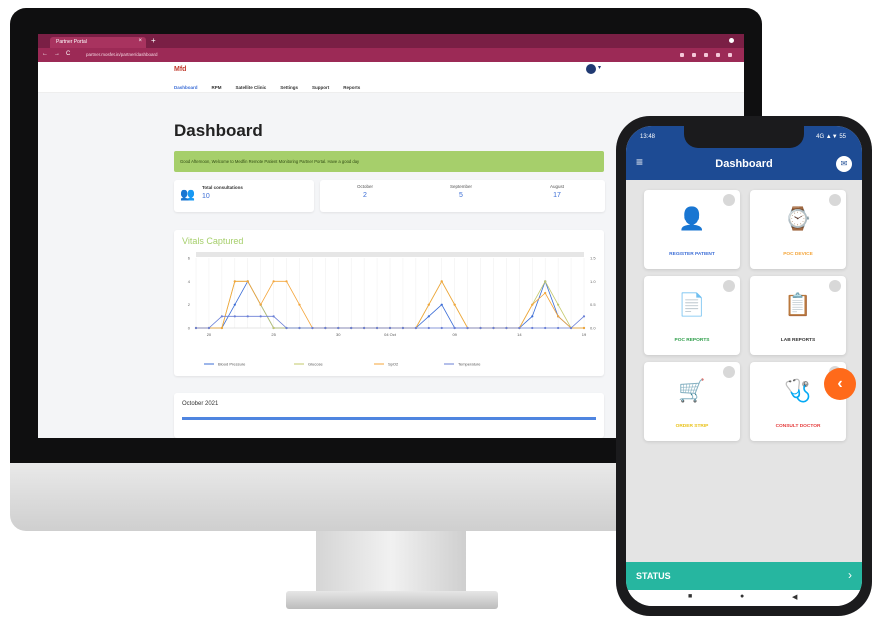  I want to click on monthly-progress-bar, so click(389, 418).